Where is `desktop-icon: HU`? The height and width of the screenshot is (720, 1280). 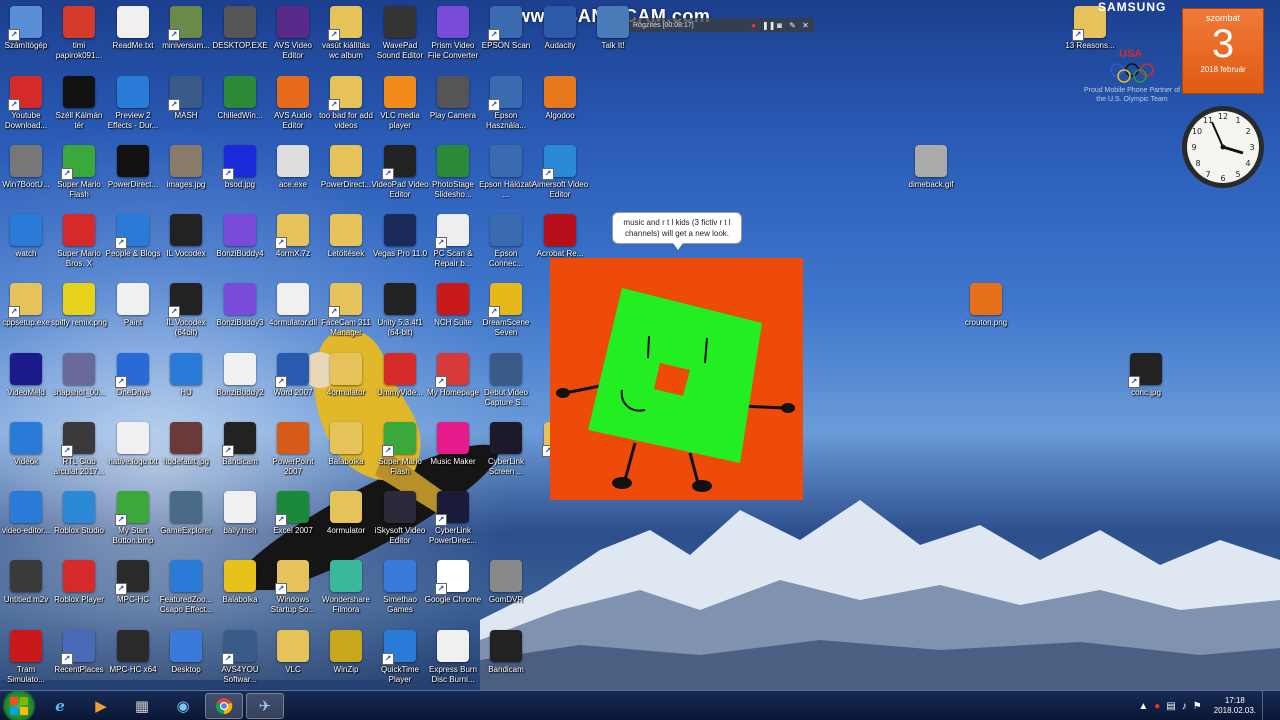
desktop-icon: HU is located at coordinates (186, 387).